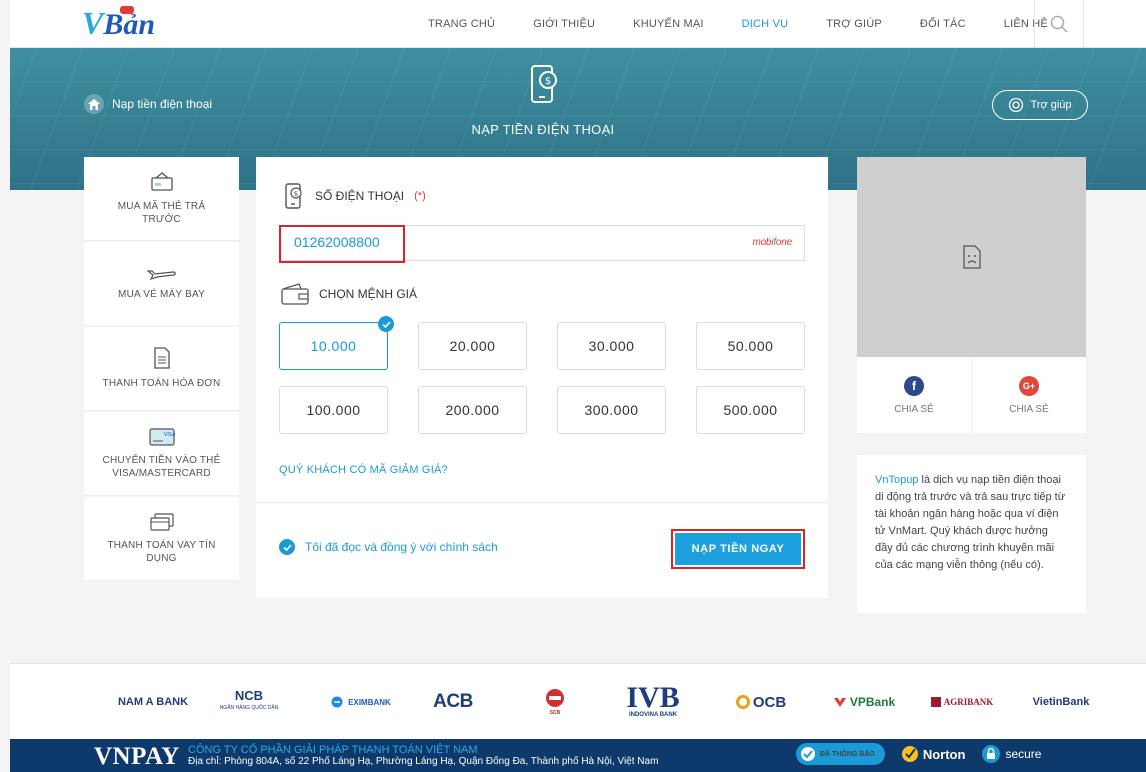 This screenshot has width=1146, height=772. Describe the element at coordinates (854, 24) in the screenshot. I see `nav-help: TRỢ GIÚP` at that location.